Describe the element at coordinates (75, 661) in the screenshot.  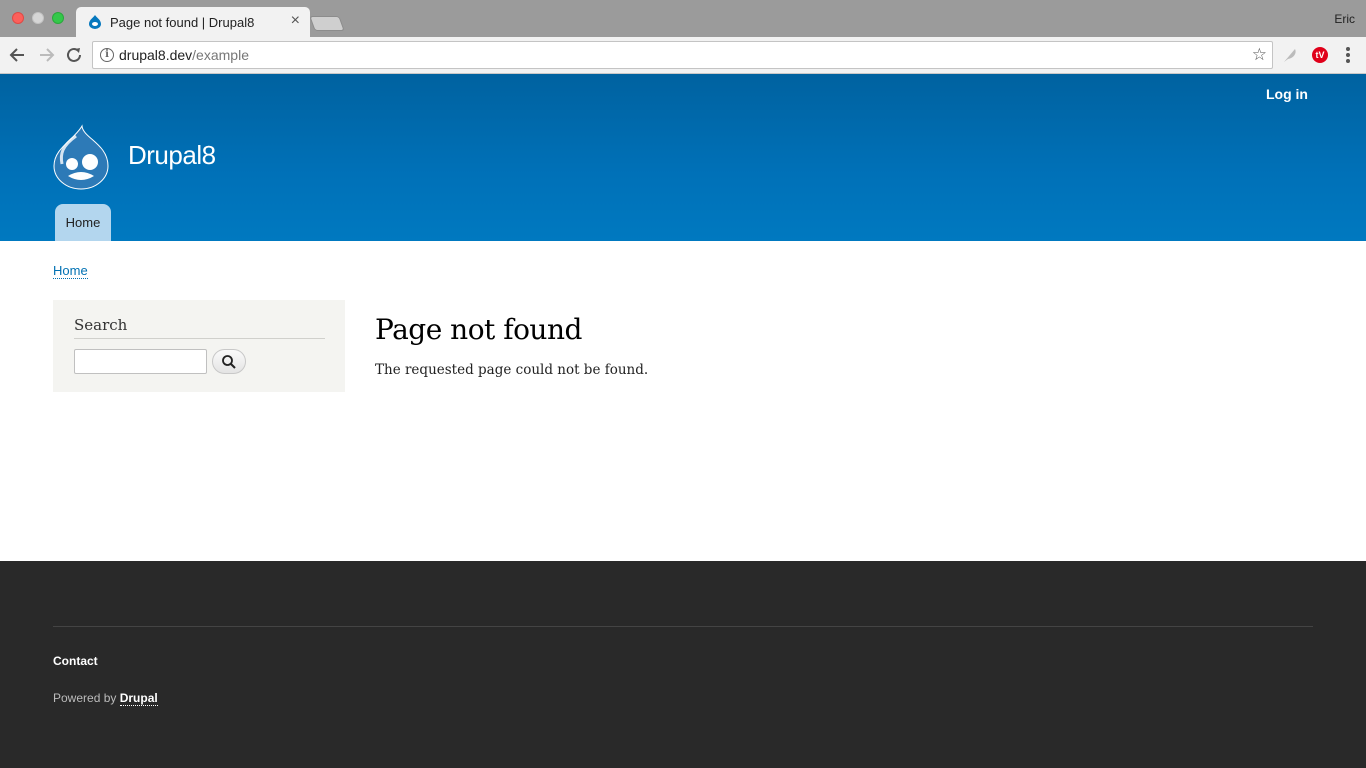
I see `contact-link: Contact` at that location.